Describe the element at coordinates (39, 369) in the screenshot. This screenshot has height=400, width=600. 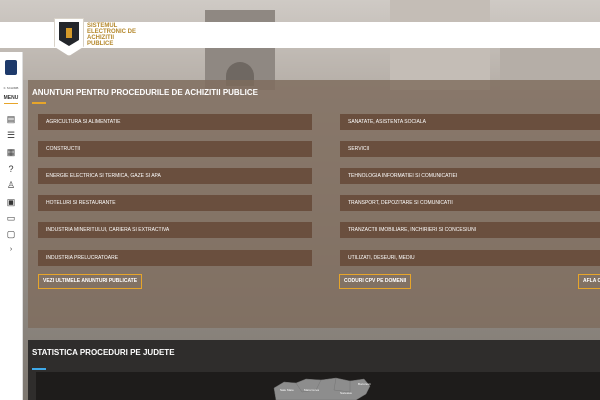
I see `statistics-title-accent` at that location.